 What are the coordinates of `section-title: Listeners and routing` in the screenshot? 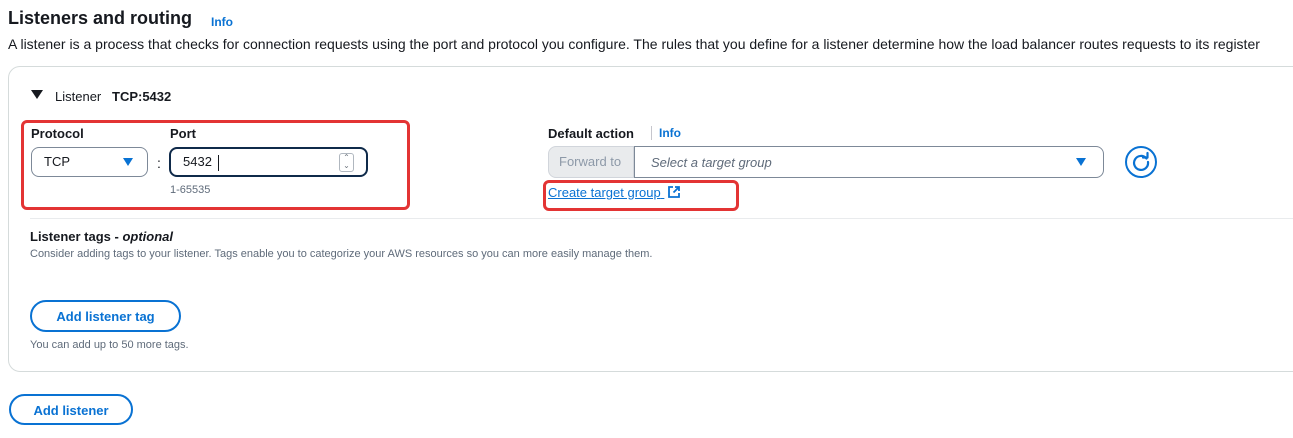 It's located at (100, 18).